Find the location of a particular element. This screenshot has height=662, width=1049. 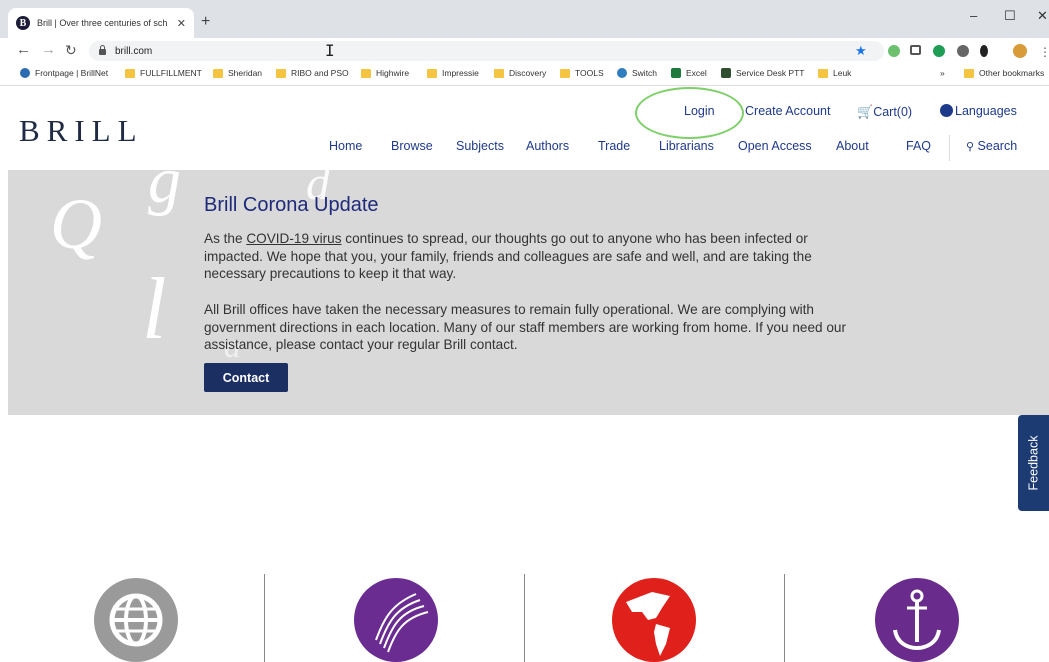

browser-toolbar: ← → ↻ brill.com ★ ⋮ is located at coordinates (524, 51).